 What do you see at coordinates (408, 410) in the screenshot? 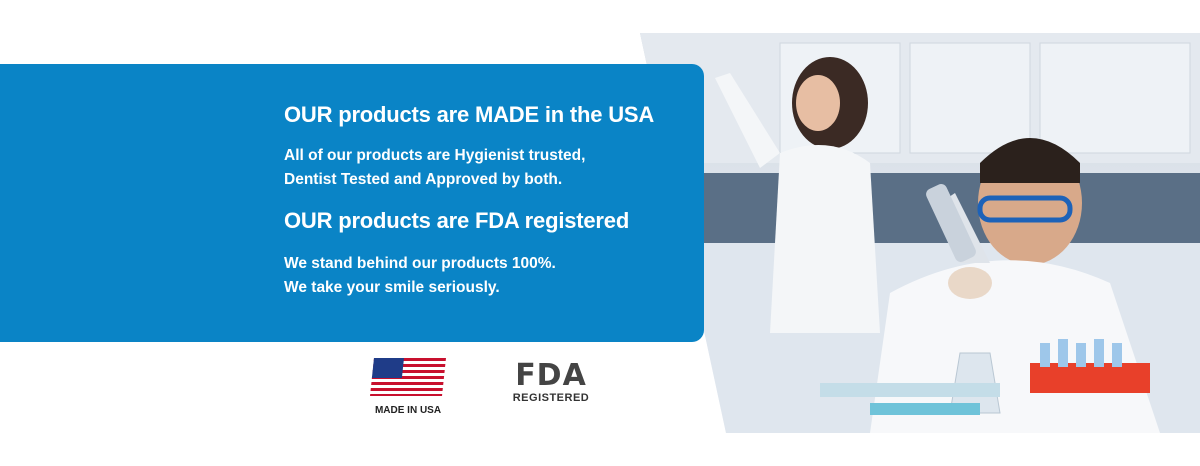
I see `made-in-usa-label: MADE IN USA` at bounding box center [408, 410].